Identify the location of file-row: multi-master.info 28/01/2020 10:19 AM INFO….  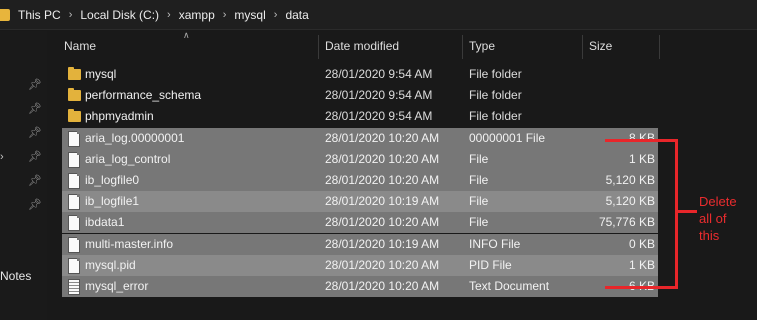
(360, 244).